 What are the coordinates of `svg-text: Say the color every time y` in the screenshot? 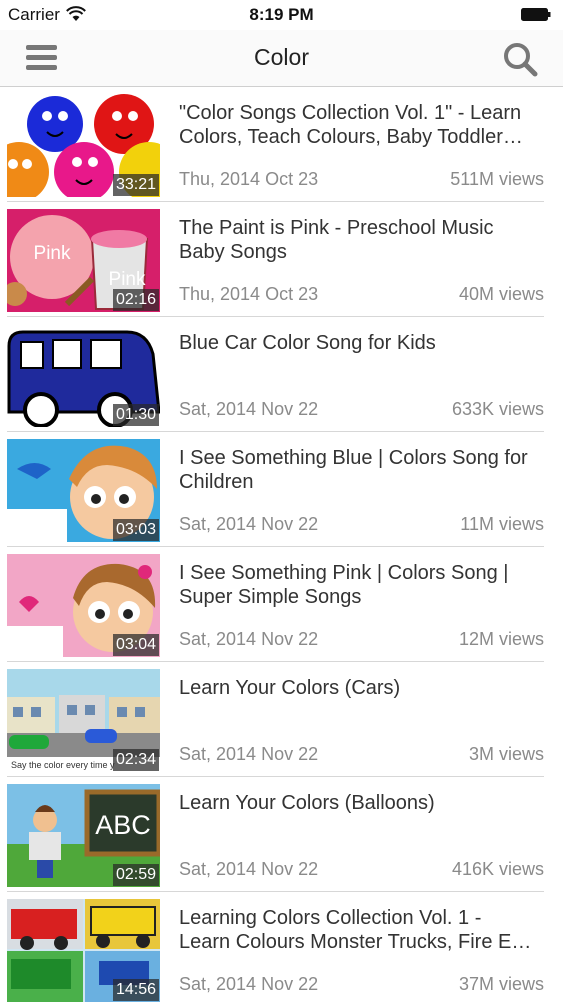 It's located at (63, 765).